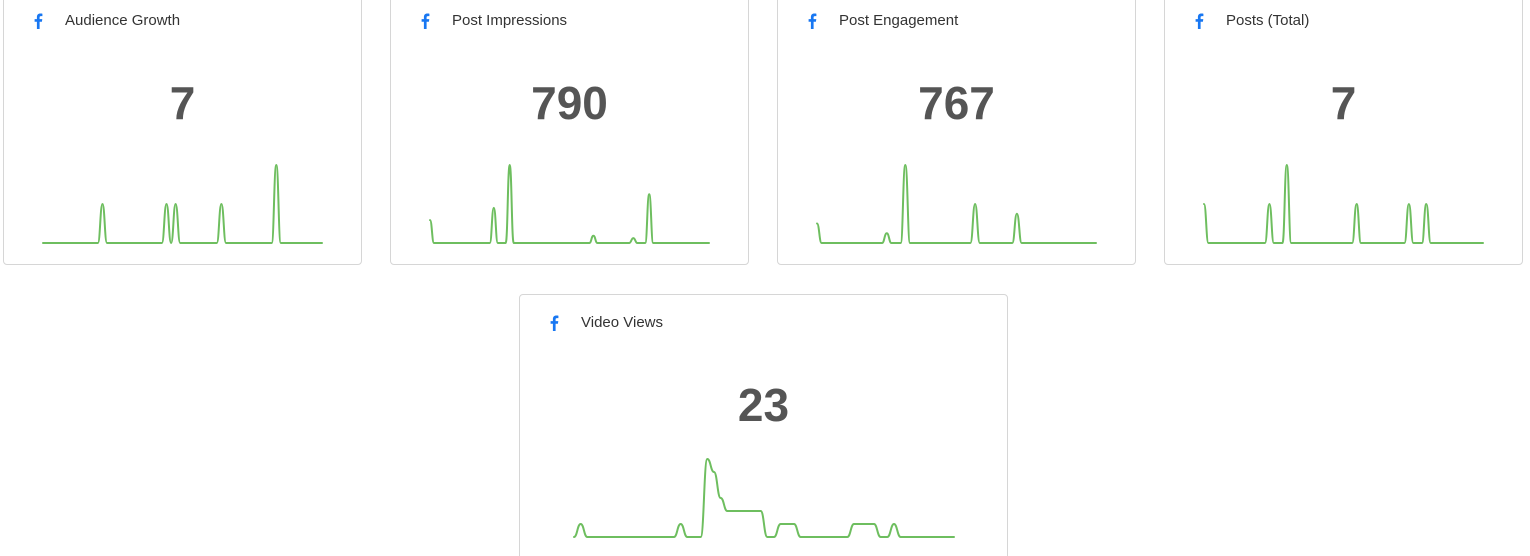 The width and height of the screenshot is (1530, 556). I want to click on metric-card-post-impressions: Post Impressions 790, so click(569, 132).